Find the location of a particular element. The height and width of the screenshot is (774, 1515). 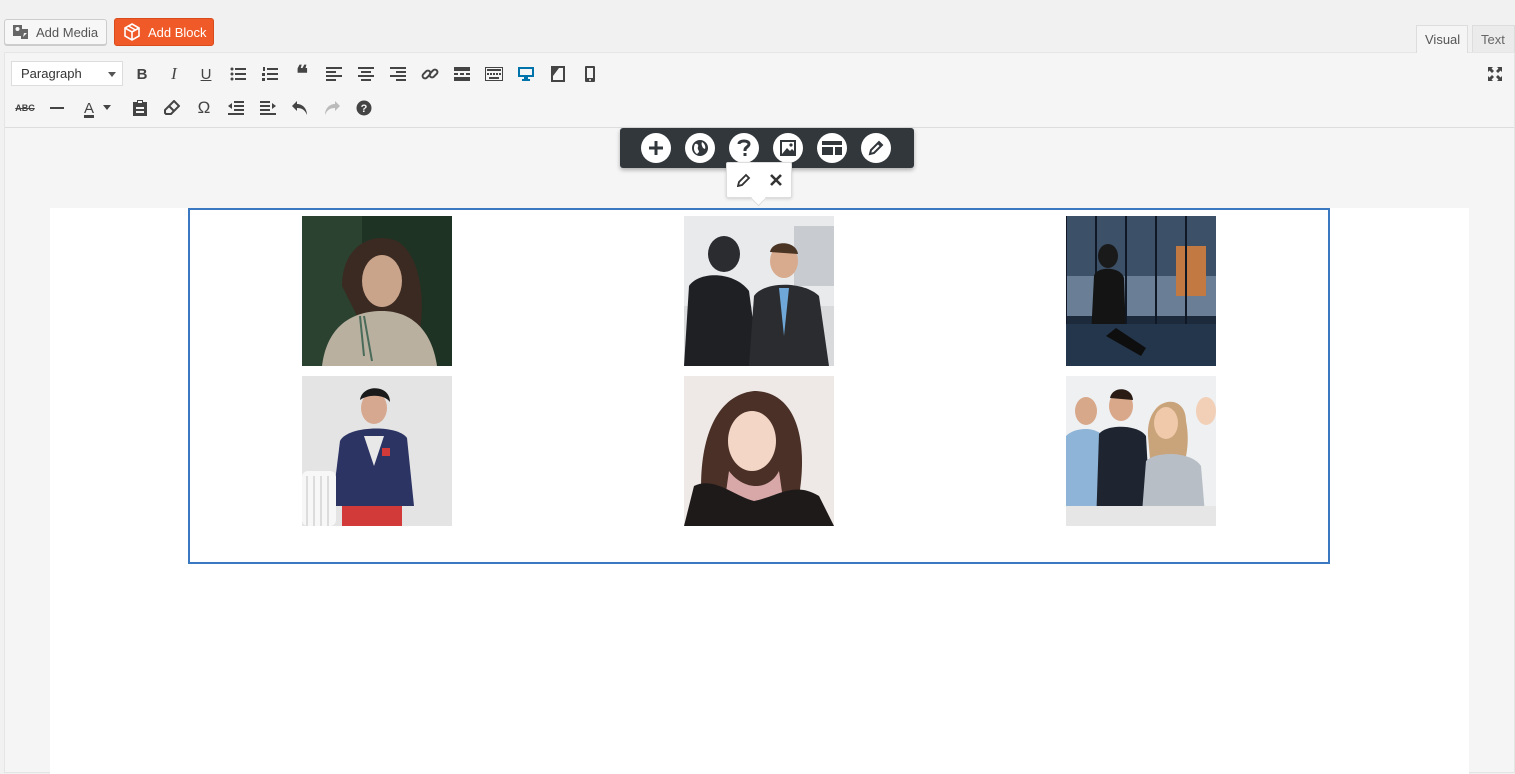

paste-as-text-icon is located at coordinates (140, 108).